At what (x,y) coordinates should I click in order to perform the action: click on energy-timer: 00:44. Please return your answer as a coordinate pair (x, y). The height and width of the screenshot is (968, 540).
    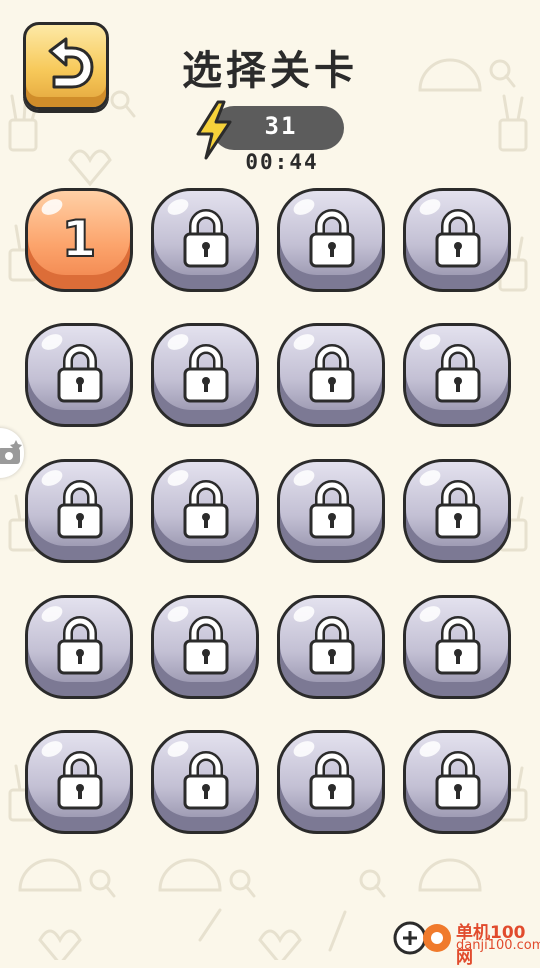
    Looking at the image, I should click on (282, 162).